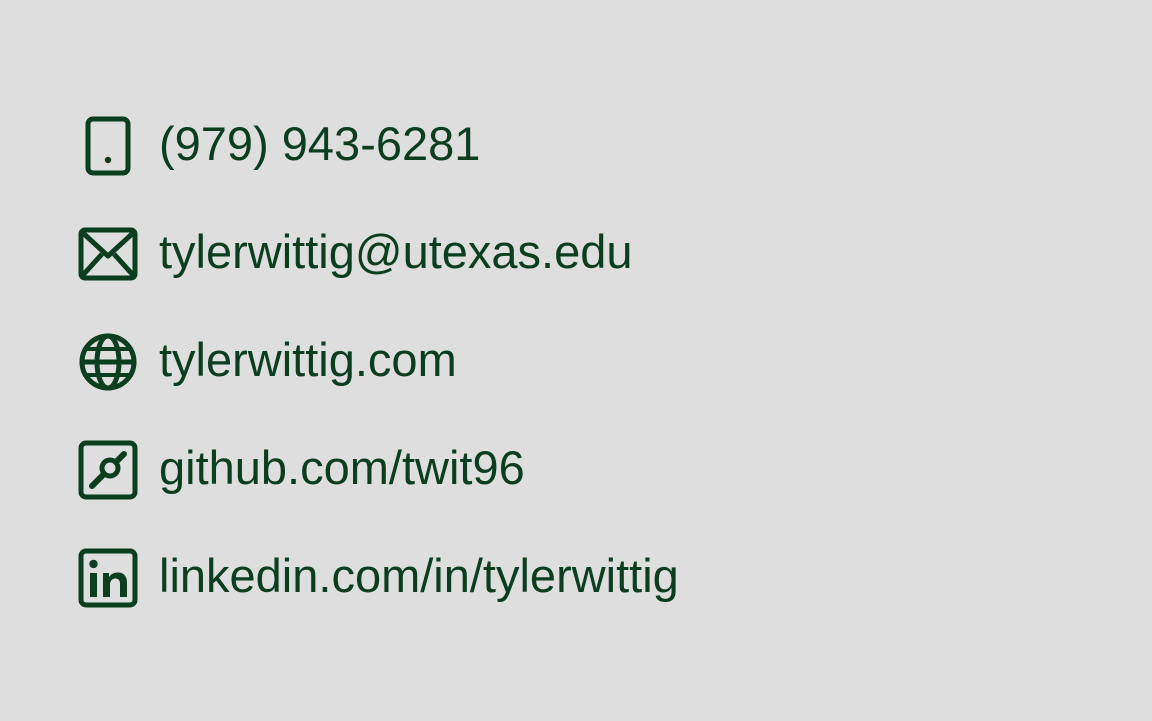  I want to click on linkedin-url: linkedin.com/in/tylerwittig, so click(419, 575).